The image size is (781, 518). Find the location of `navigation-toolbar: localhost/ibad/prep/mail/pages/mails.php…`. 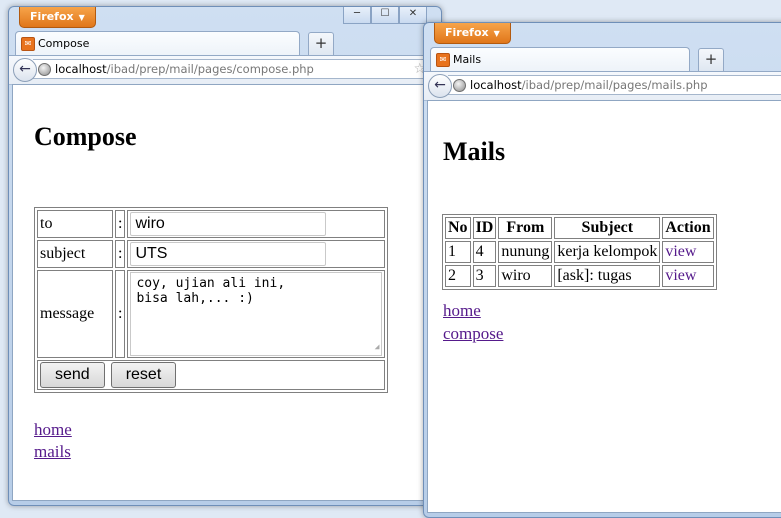

navigation-toolbar: localhost/ibad/prep/mail/pages/mails.php… is located at coordinates (602, 86).